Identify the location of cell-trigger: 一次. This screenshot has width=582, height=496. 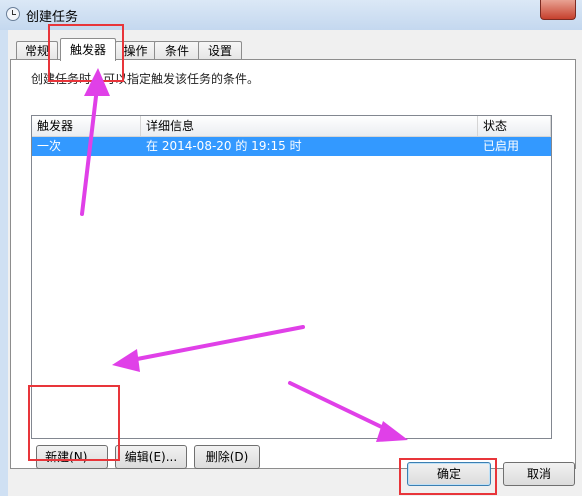
(49, 146).